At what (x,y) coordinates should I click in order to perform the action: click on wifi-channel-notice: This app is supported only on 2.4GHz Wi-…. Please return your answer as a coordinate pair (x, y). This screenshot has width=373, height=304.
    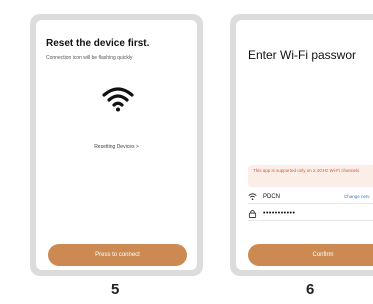
    Looking at the image, I should click on (310, 176).